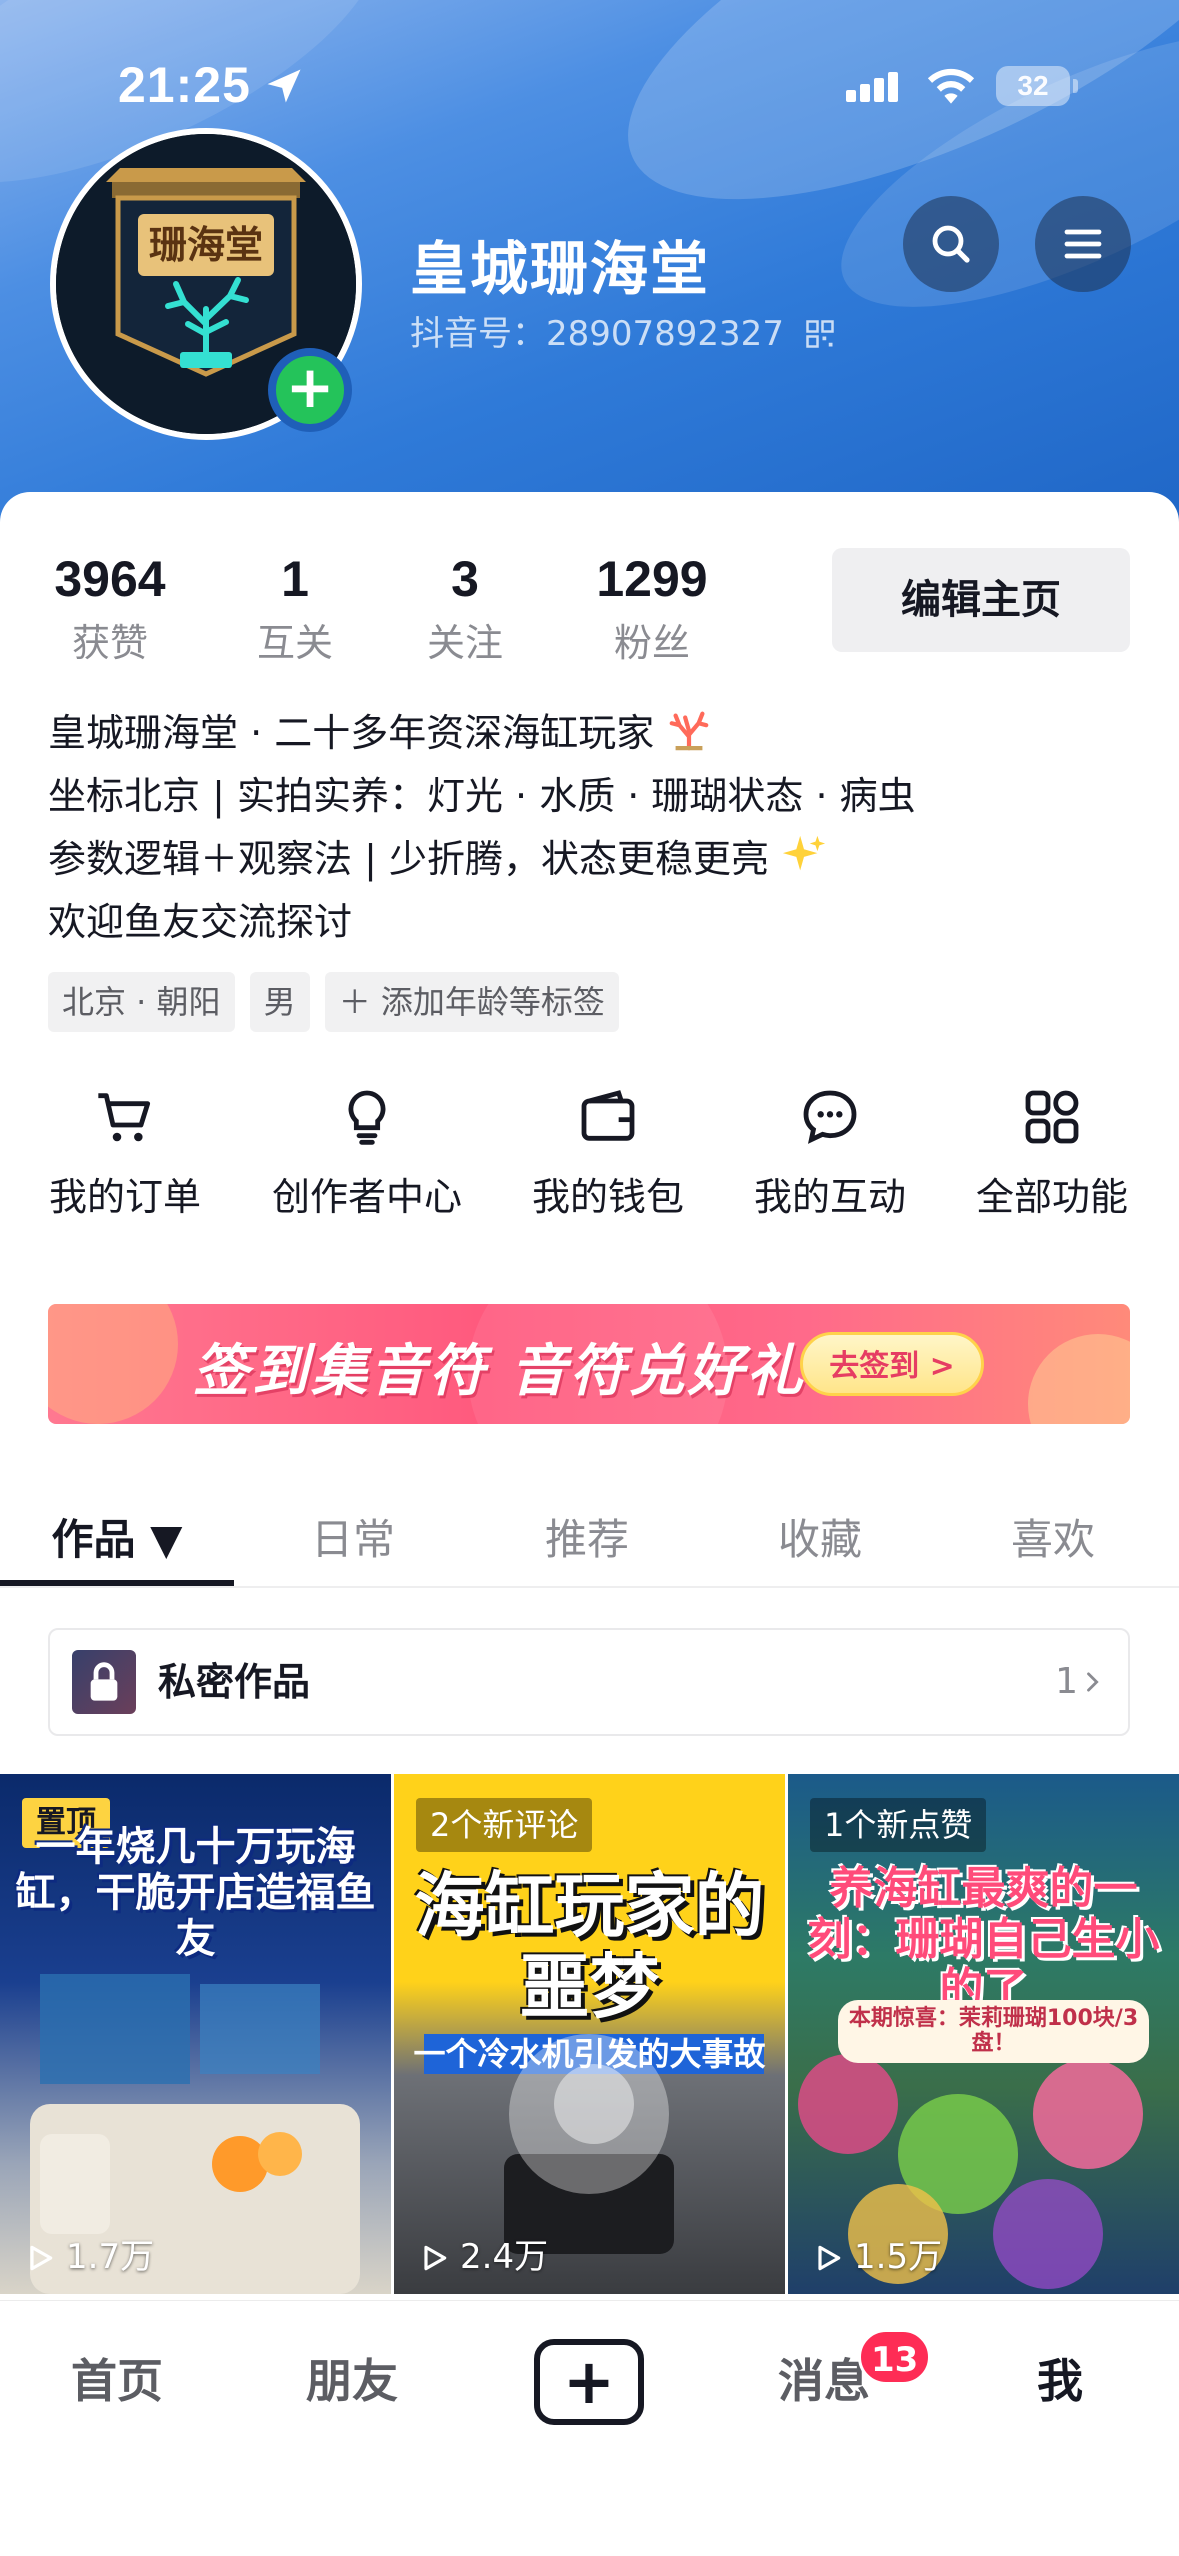  What do you see at coordinates (109, 643) in the screenshot?
I see `stat-label: 获赞` at bounding box center [109, 643].